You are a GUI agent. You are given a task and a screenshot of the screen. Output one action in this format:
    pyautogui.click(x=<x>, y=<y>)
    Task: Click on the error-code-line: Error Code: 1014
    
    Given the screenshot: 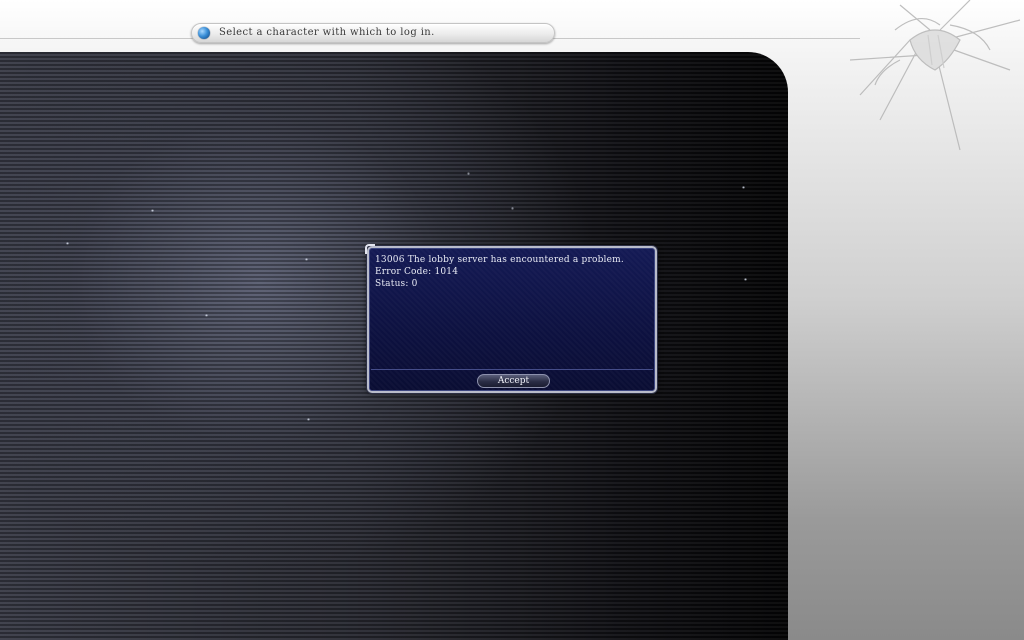 What is the action you would take?
    pyautogui.click(x=417, y=272)
    